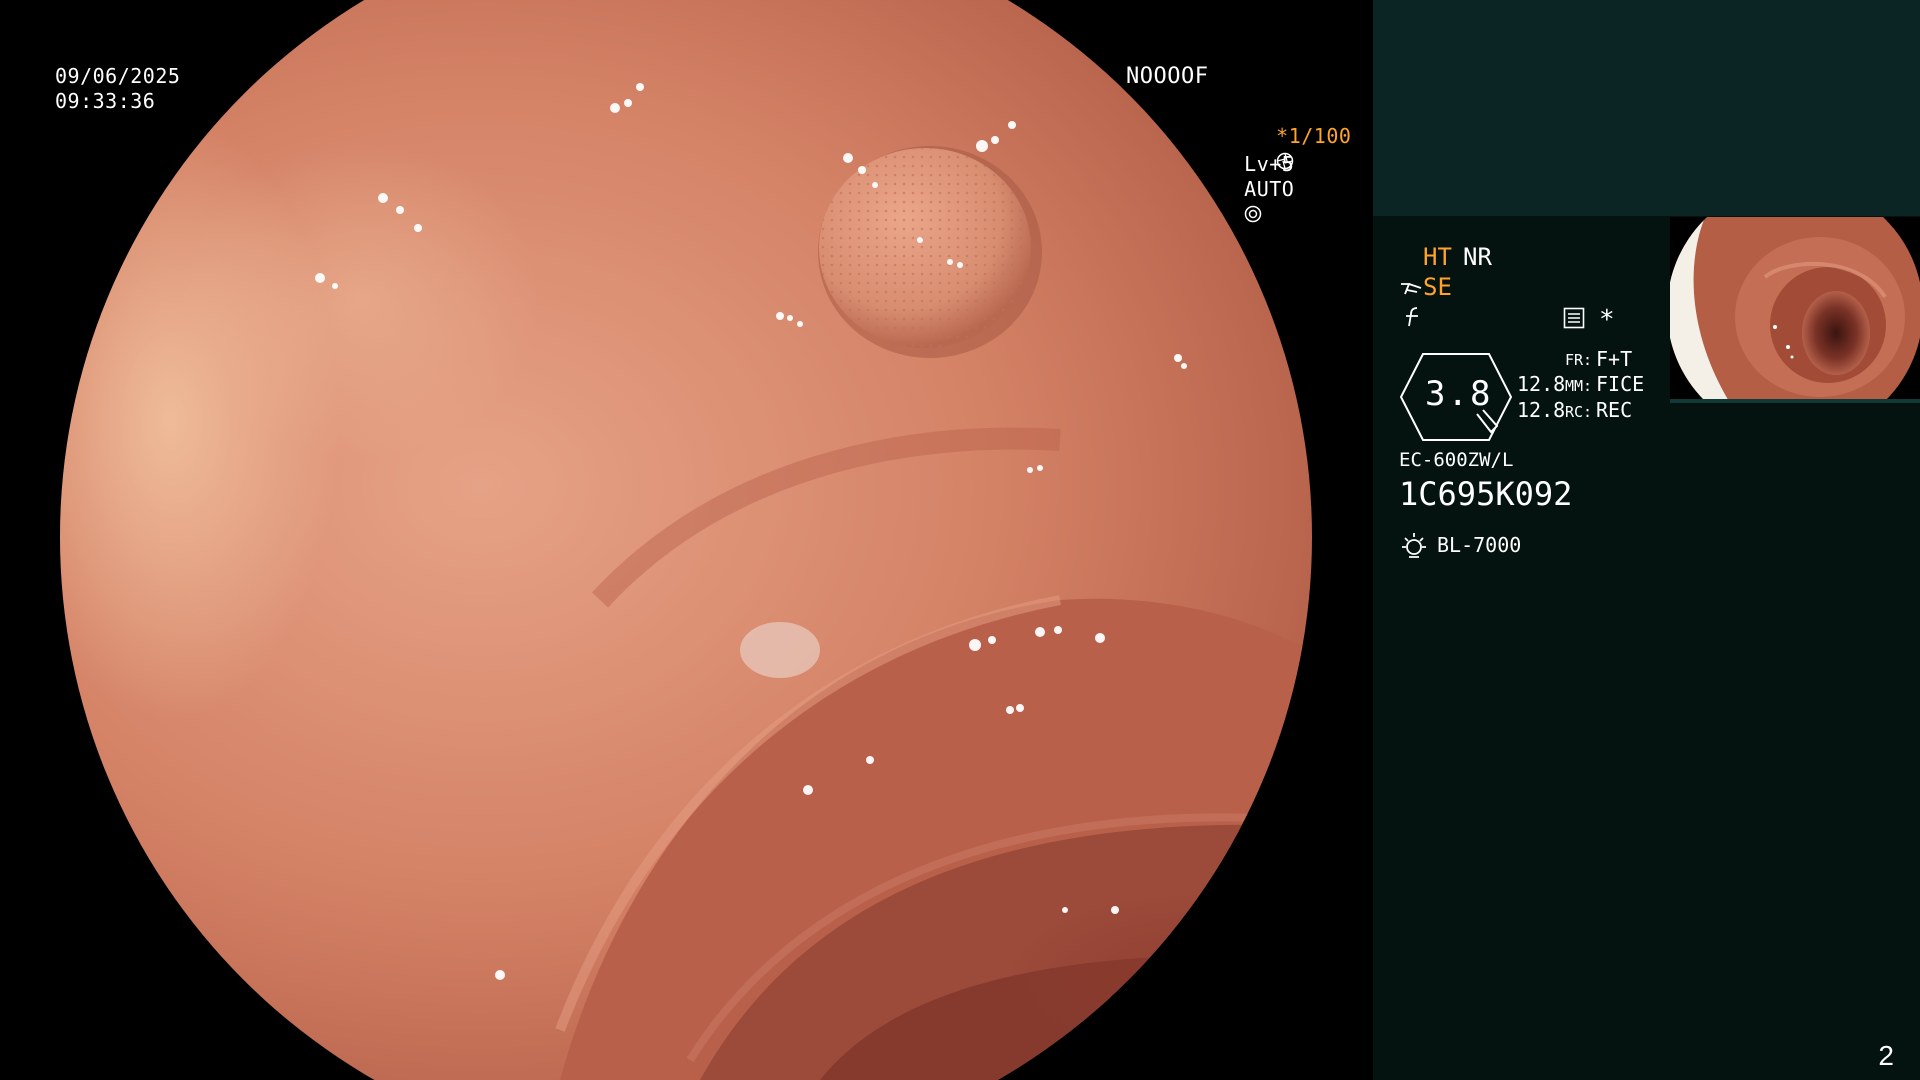 The height and width of the screenshot is (1080, 1920). What do you see at coordinates (1607, 320) in the screenshot?
I see `star-marker: *` at bounding box center [1607, 320].